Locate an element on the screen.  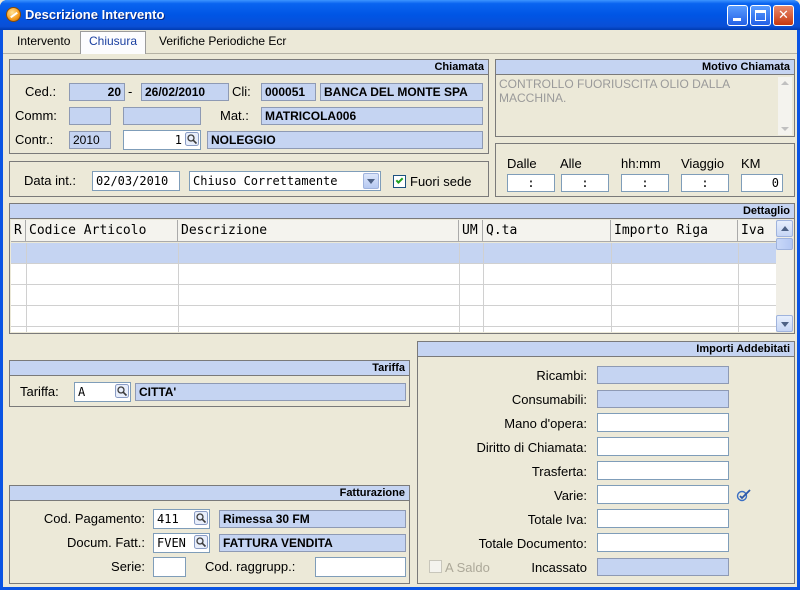
hhmm-field: : is located at coordinates (645, 183).